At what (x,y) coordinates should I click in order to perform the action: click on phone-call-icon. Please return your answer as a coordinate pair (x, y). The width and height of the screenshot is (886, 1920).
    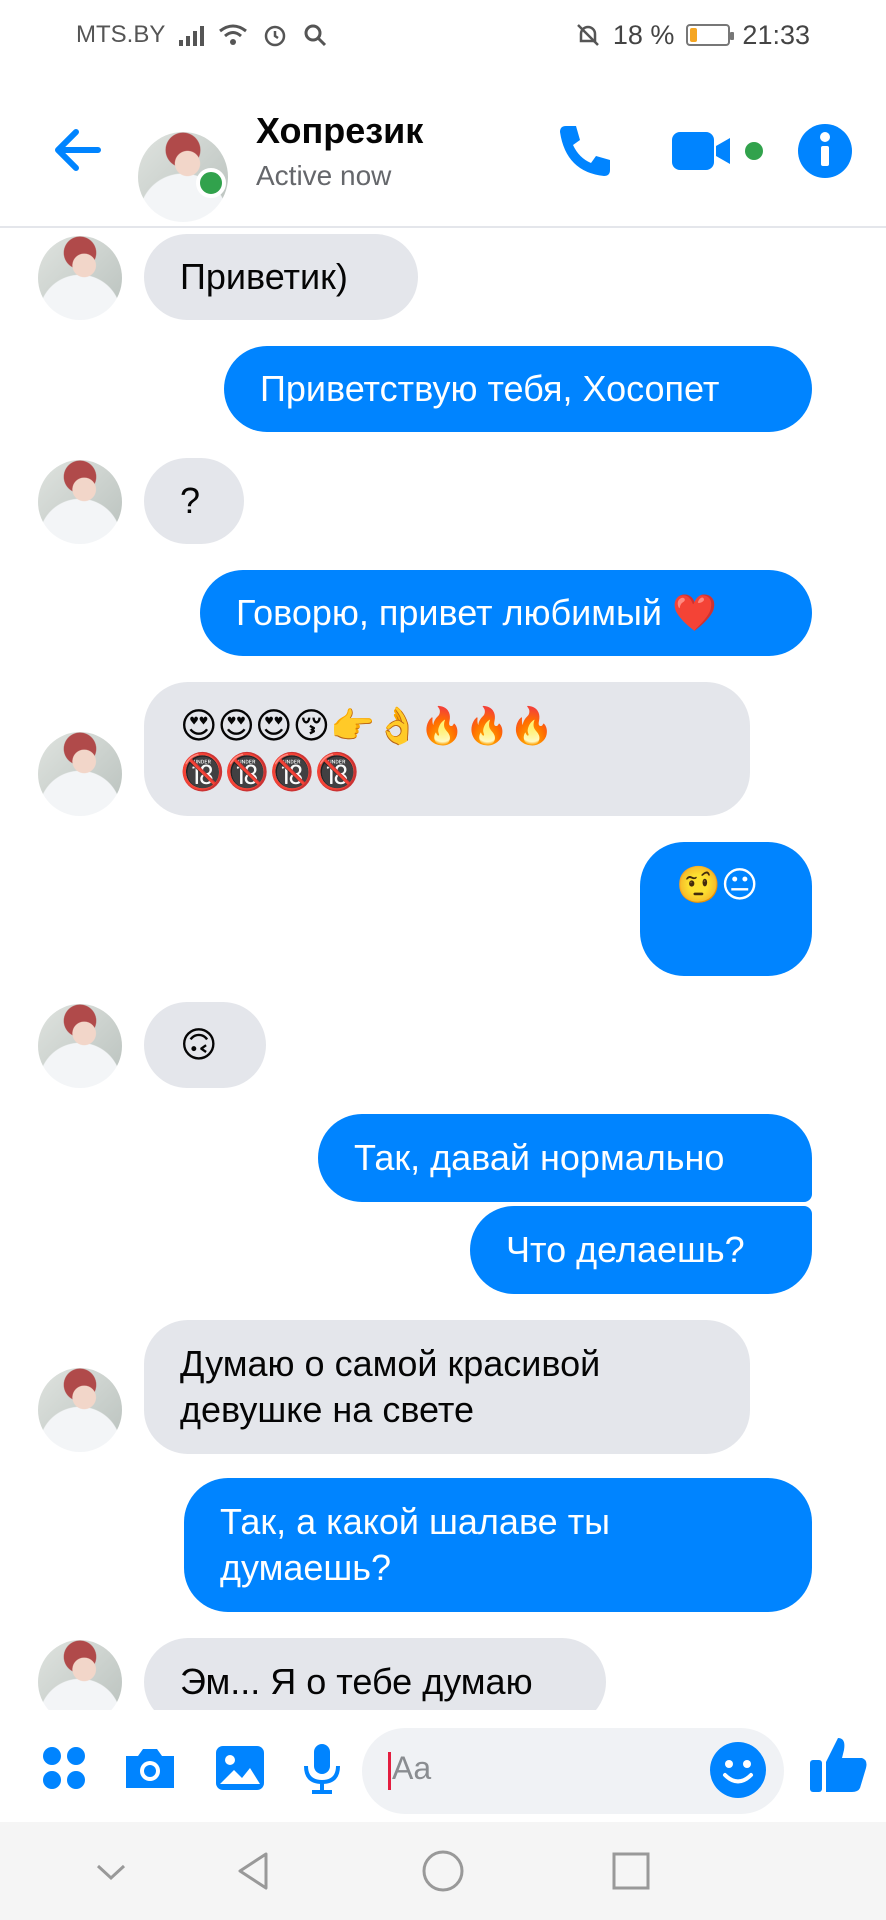
    Looking at the image, I should click on (585, 151).